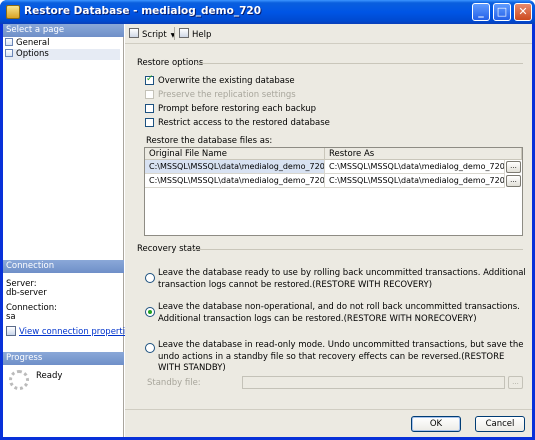 The height and width of the screenshot is (440, 535). I want to click on overwrite-checkbox, so click(149, 79).